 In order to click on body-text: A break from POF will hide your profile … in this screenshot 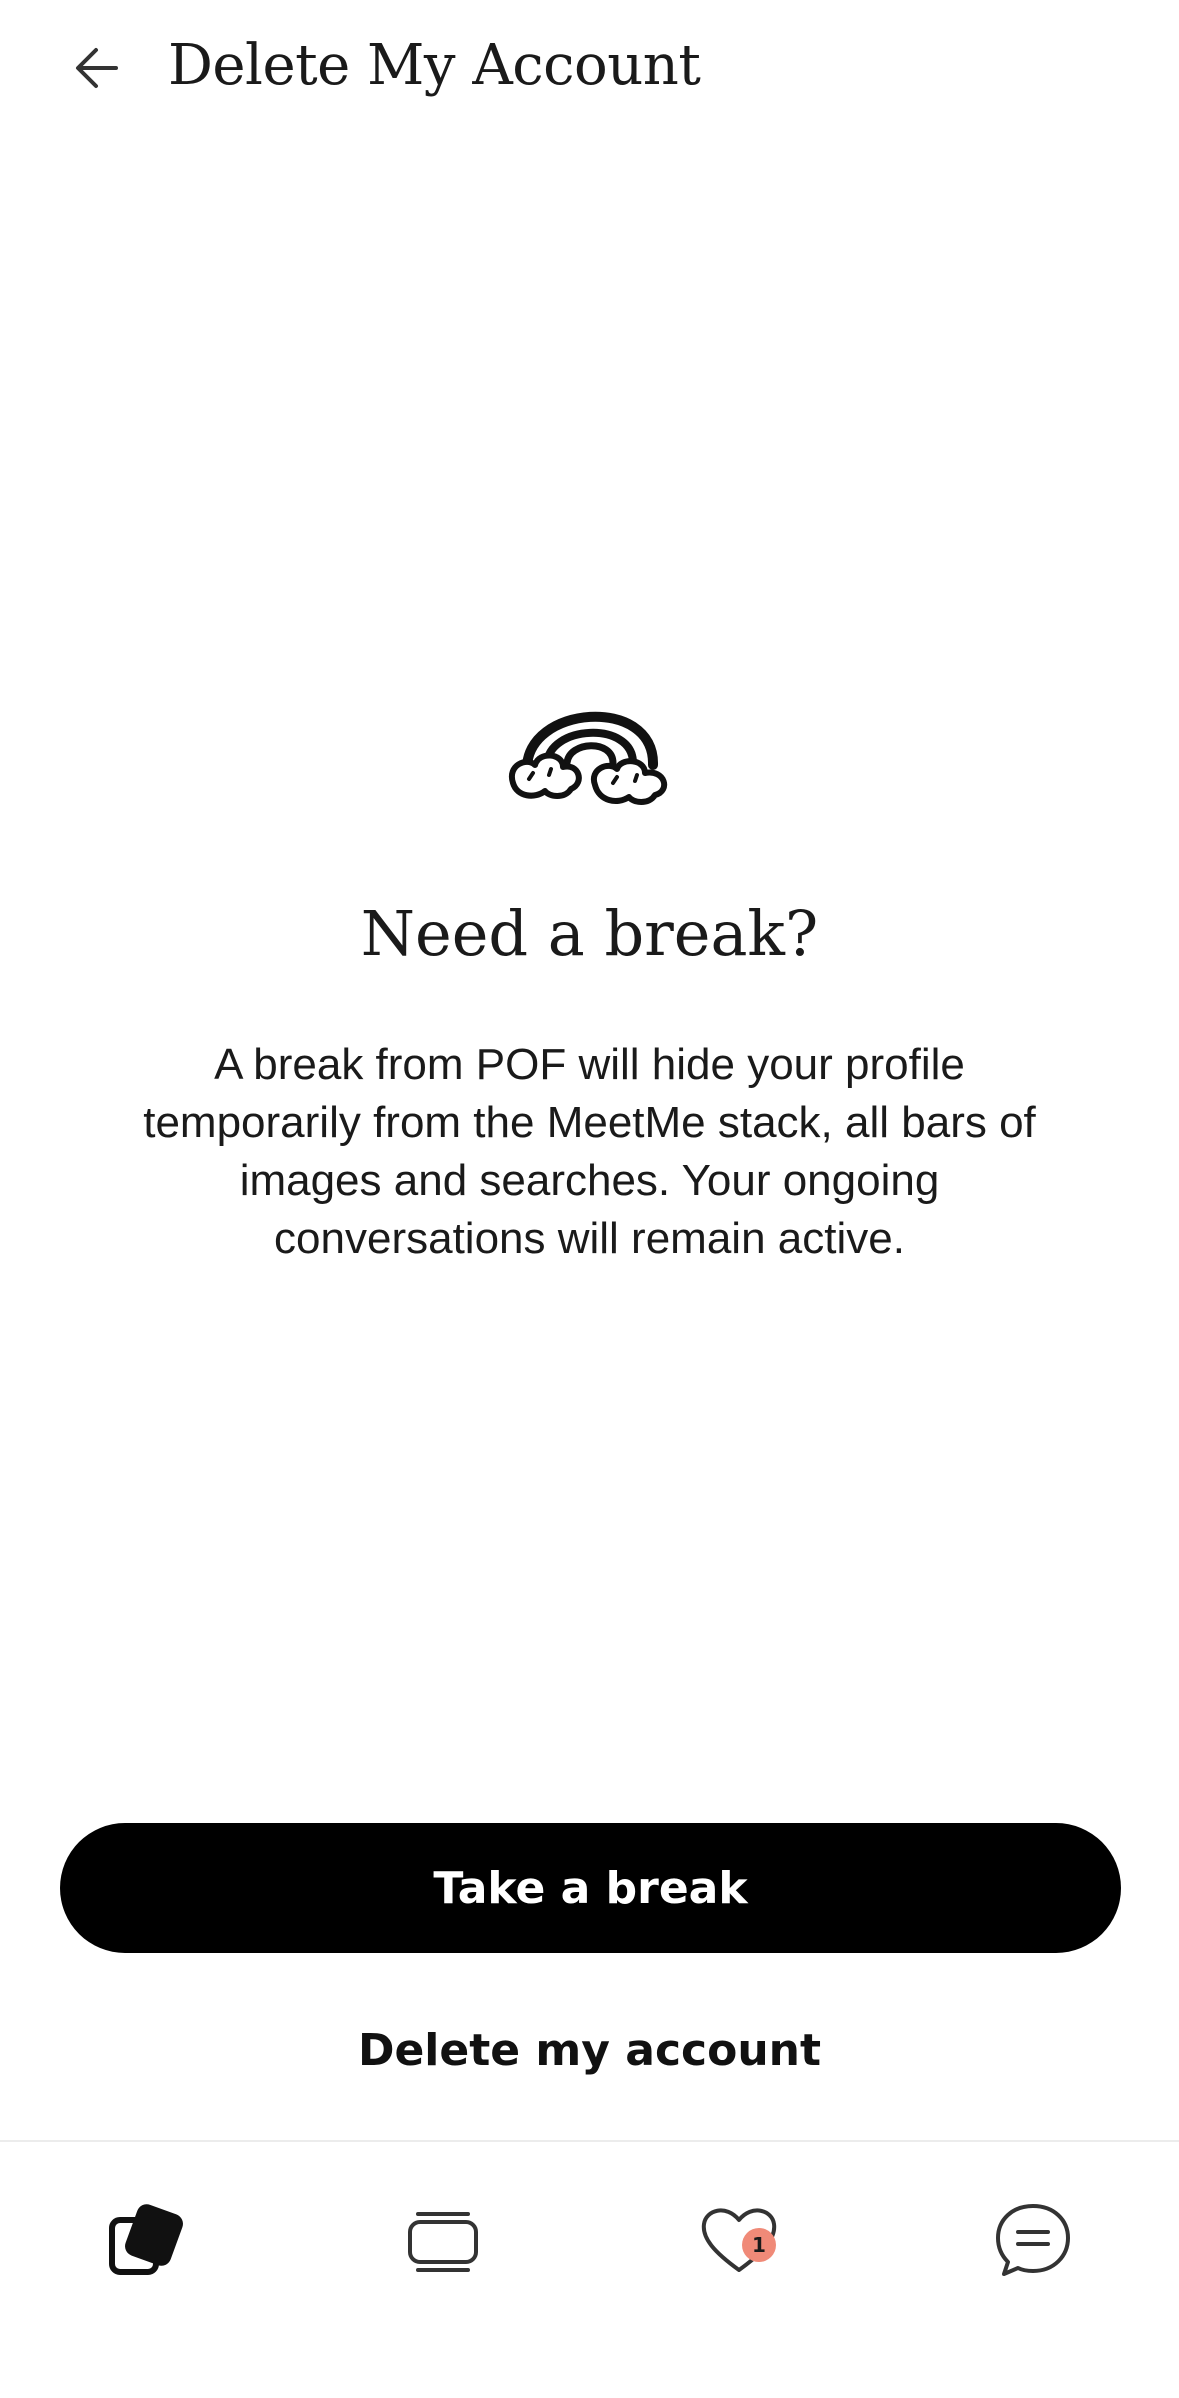, I will do `click(589, 1151)`.